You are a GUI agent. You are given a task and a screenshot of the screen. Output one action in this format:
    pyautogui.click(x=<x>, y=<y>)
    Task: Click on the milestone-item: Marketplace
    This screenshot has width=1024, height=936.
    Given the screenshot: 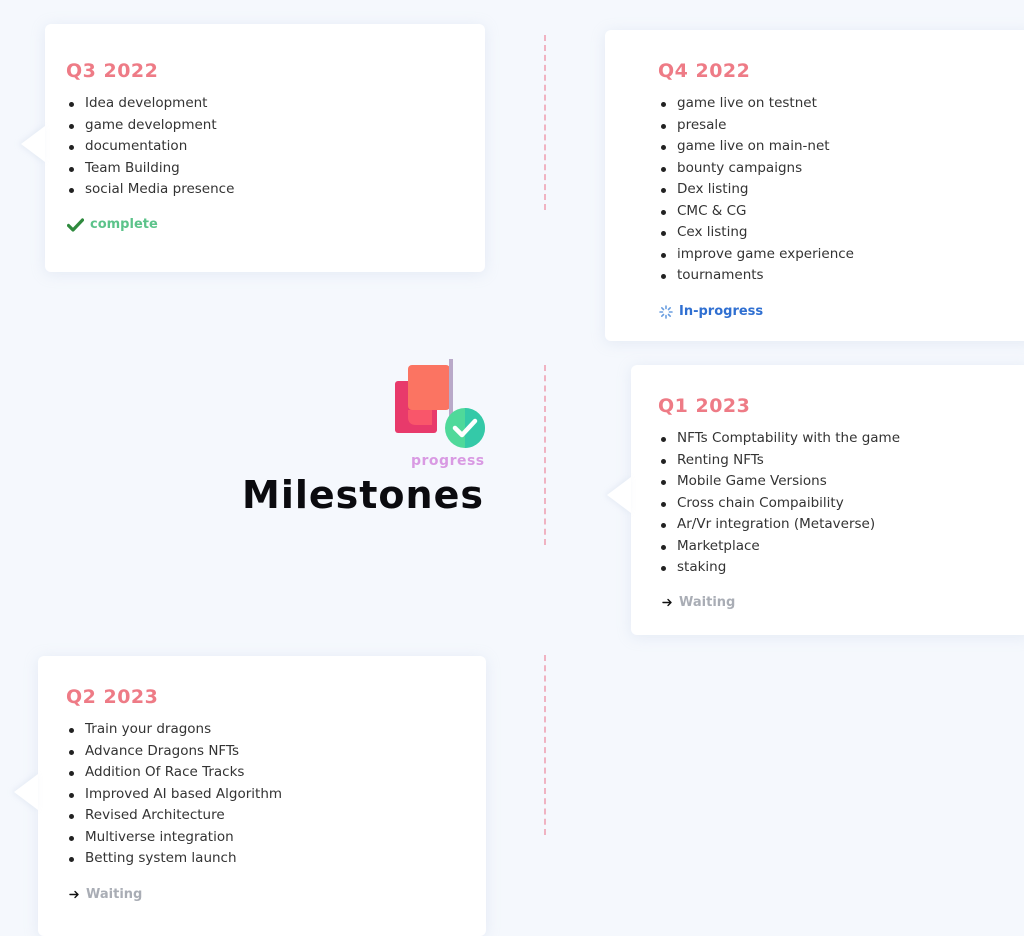 What is the action you would take?
    pyautogui.click(x=778, y=547)
    